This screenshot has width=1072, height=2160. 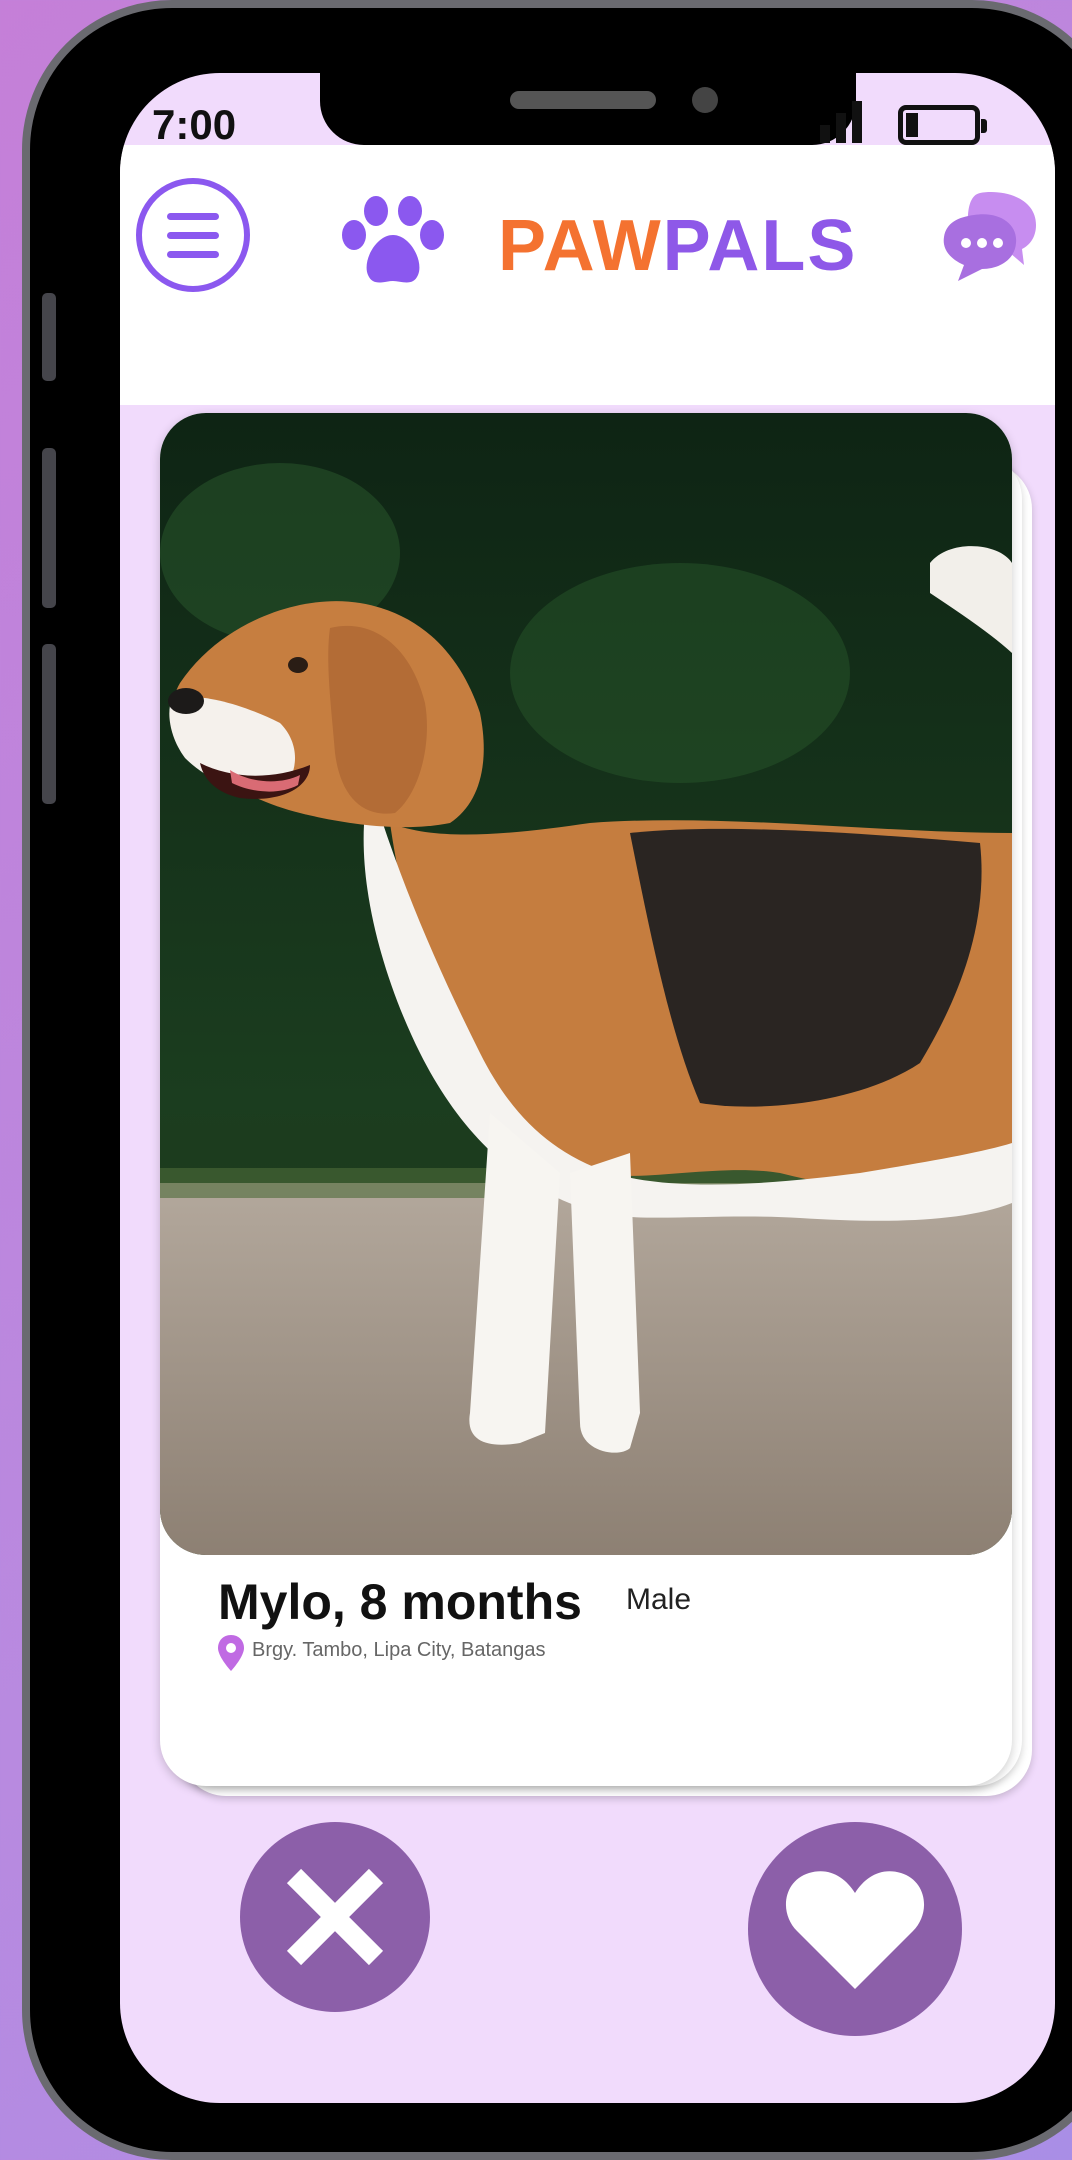 I want to click on like-button, so click(x=855, y=1929).